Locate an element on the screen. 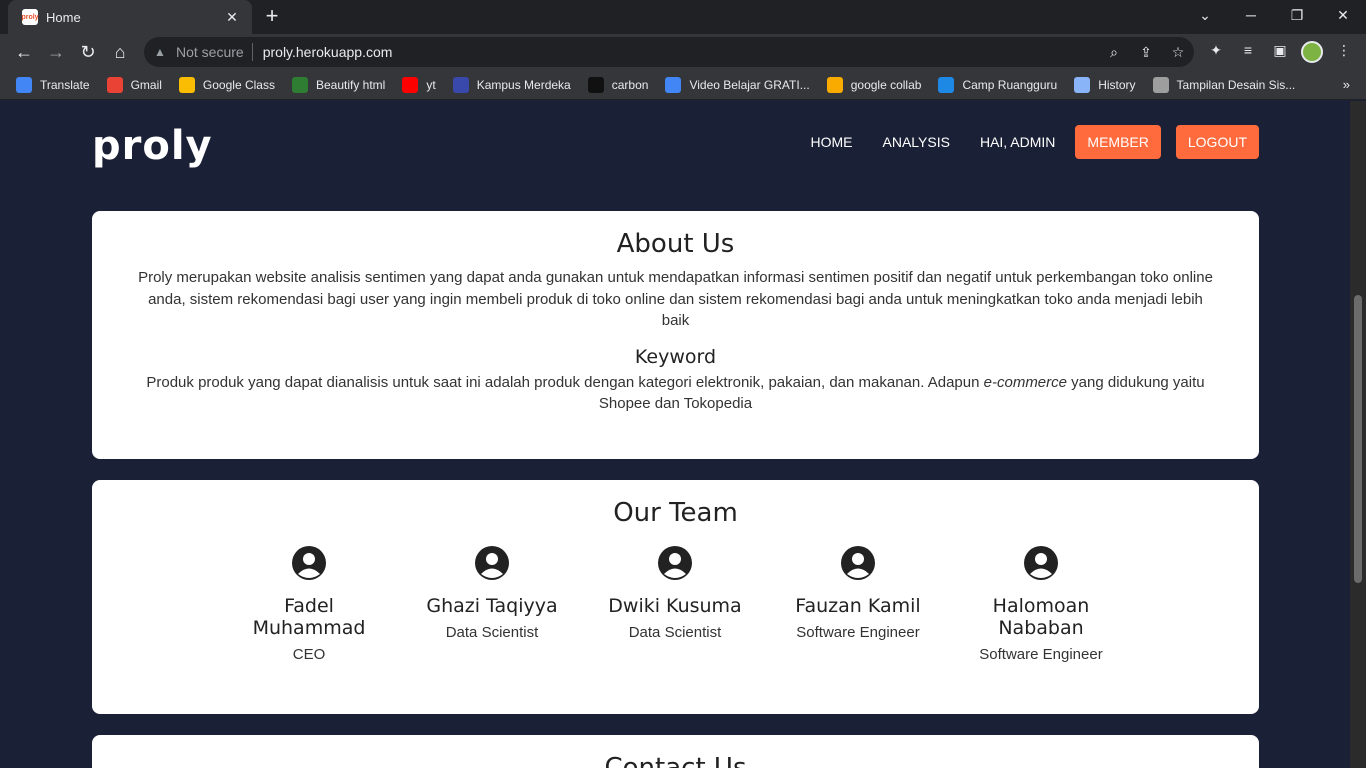 The width and height of the screenshot is (1366, 768). tab-title: Home is located at coordinates (63, 17).